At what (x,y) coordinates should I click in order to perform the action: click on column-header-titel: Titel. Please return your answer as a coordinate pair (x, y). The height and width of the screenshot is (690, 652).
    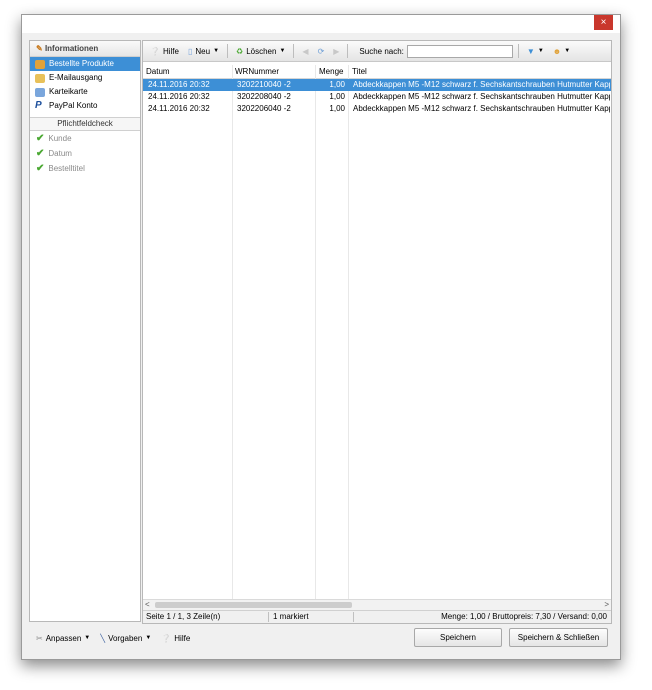
    Looking at the image, I should click on (479, 71).